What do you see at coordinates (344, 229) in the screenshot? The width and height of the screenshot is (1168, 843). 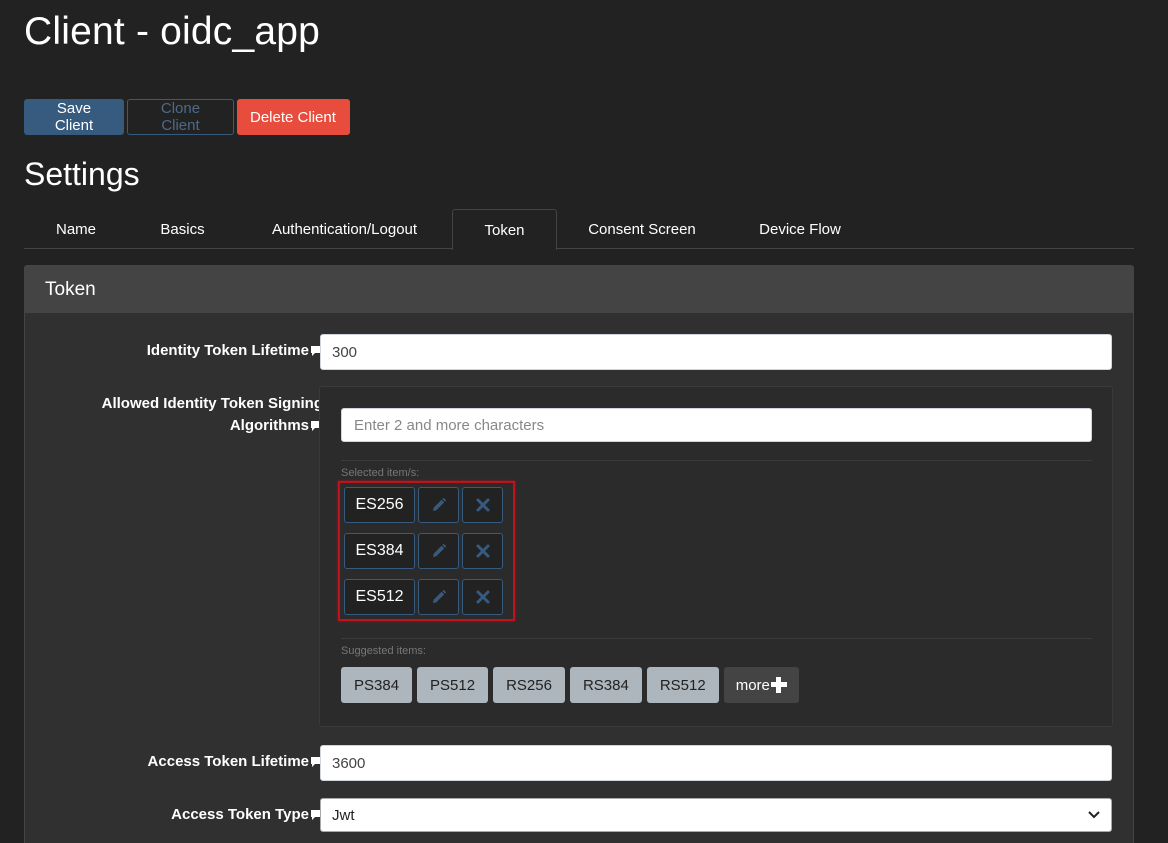 I see `tab-authentication-logout: Authentication/Logout` at bounding box center [344, 229].